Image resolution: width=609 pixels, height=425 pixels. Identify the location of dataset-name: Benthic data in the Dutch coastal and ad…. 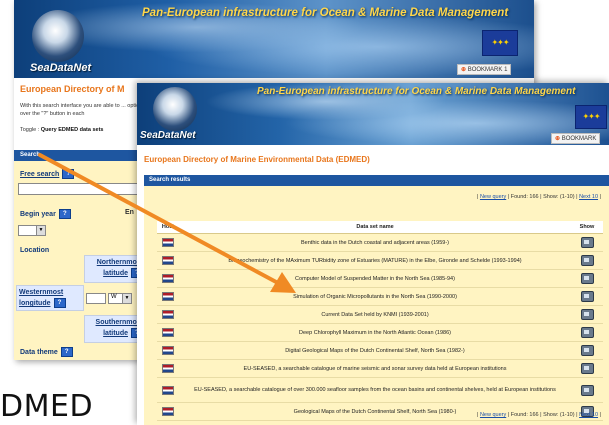
(375, 242).